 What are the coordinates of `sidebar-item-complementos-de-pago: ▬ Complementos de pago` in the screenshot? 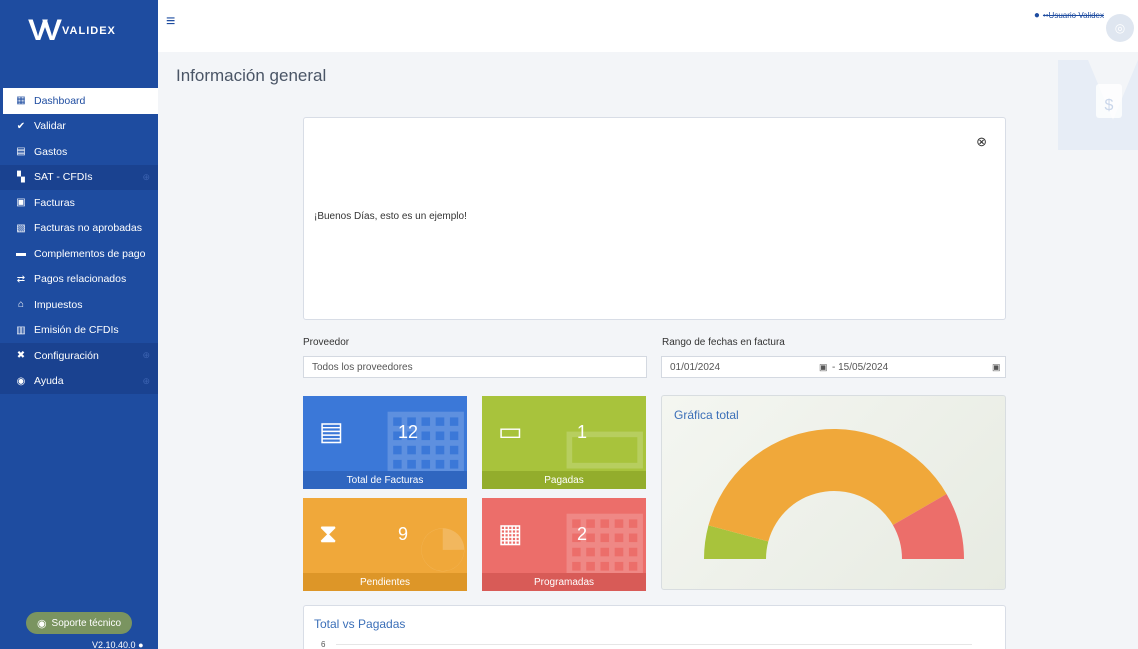 It's located at (79, 254).